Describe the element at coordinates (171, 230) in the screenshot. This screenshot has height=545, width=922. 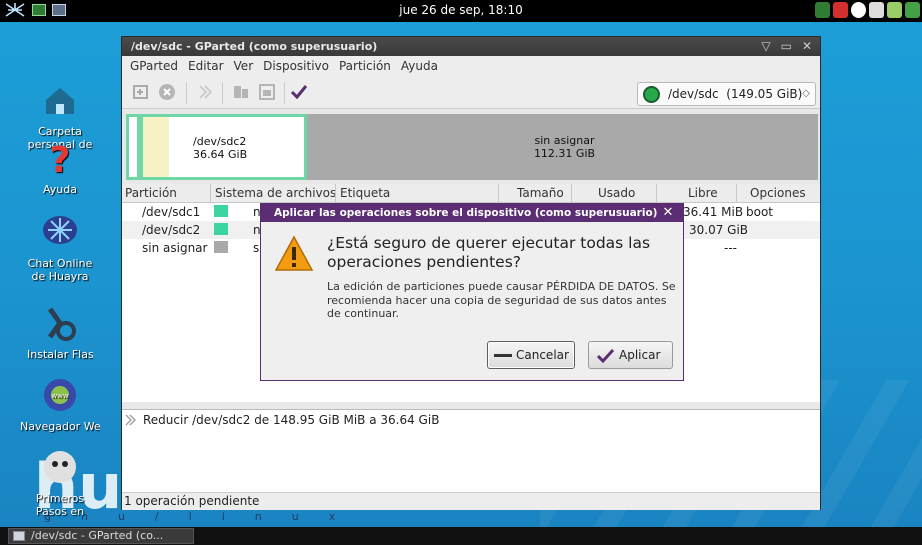
I see `cell-partition: /dev/sdc2` at that location.